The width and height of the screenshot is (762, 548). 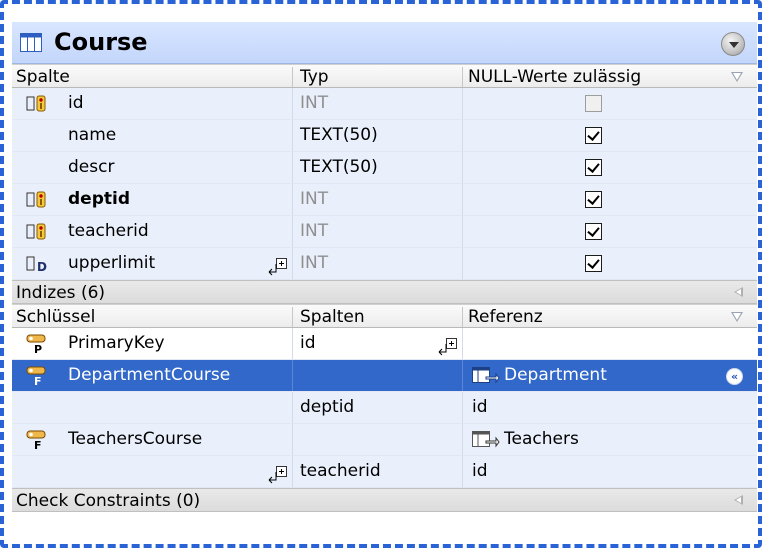 I want to click on table-title-bar: Course, so click(x=384, y=43).